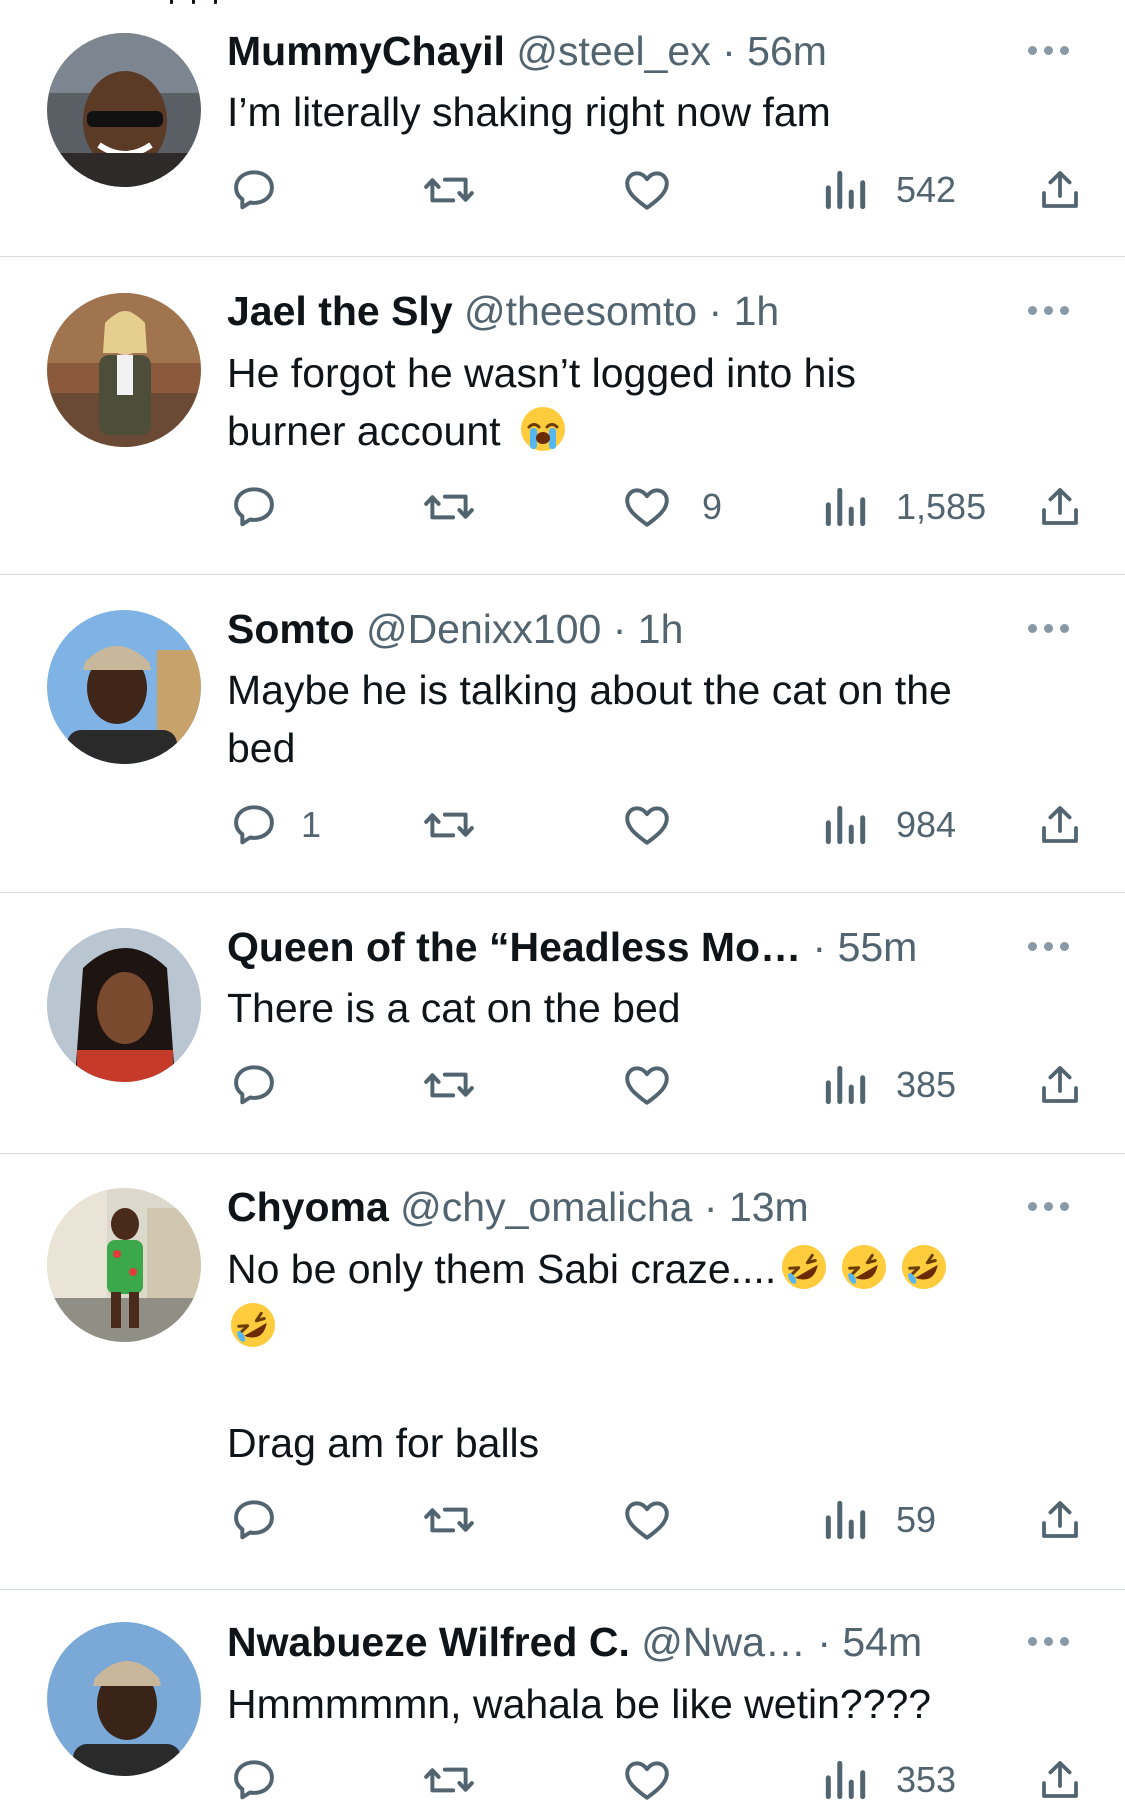  Describe the element at coordinates (483, 629) in the screenshot. I see `author-handle: @Denixx100` at that location.